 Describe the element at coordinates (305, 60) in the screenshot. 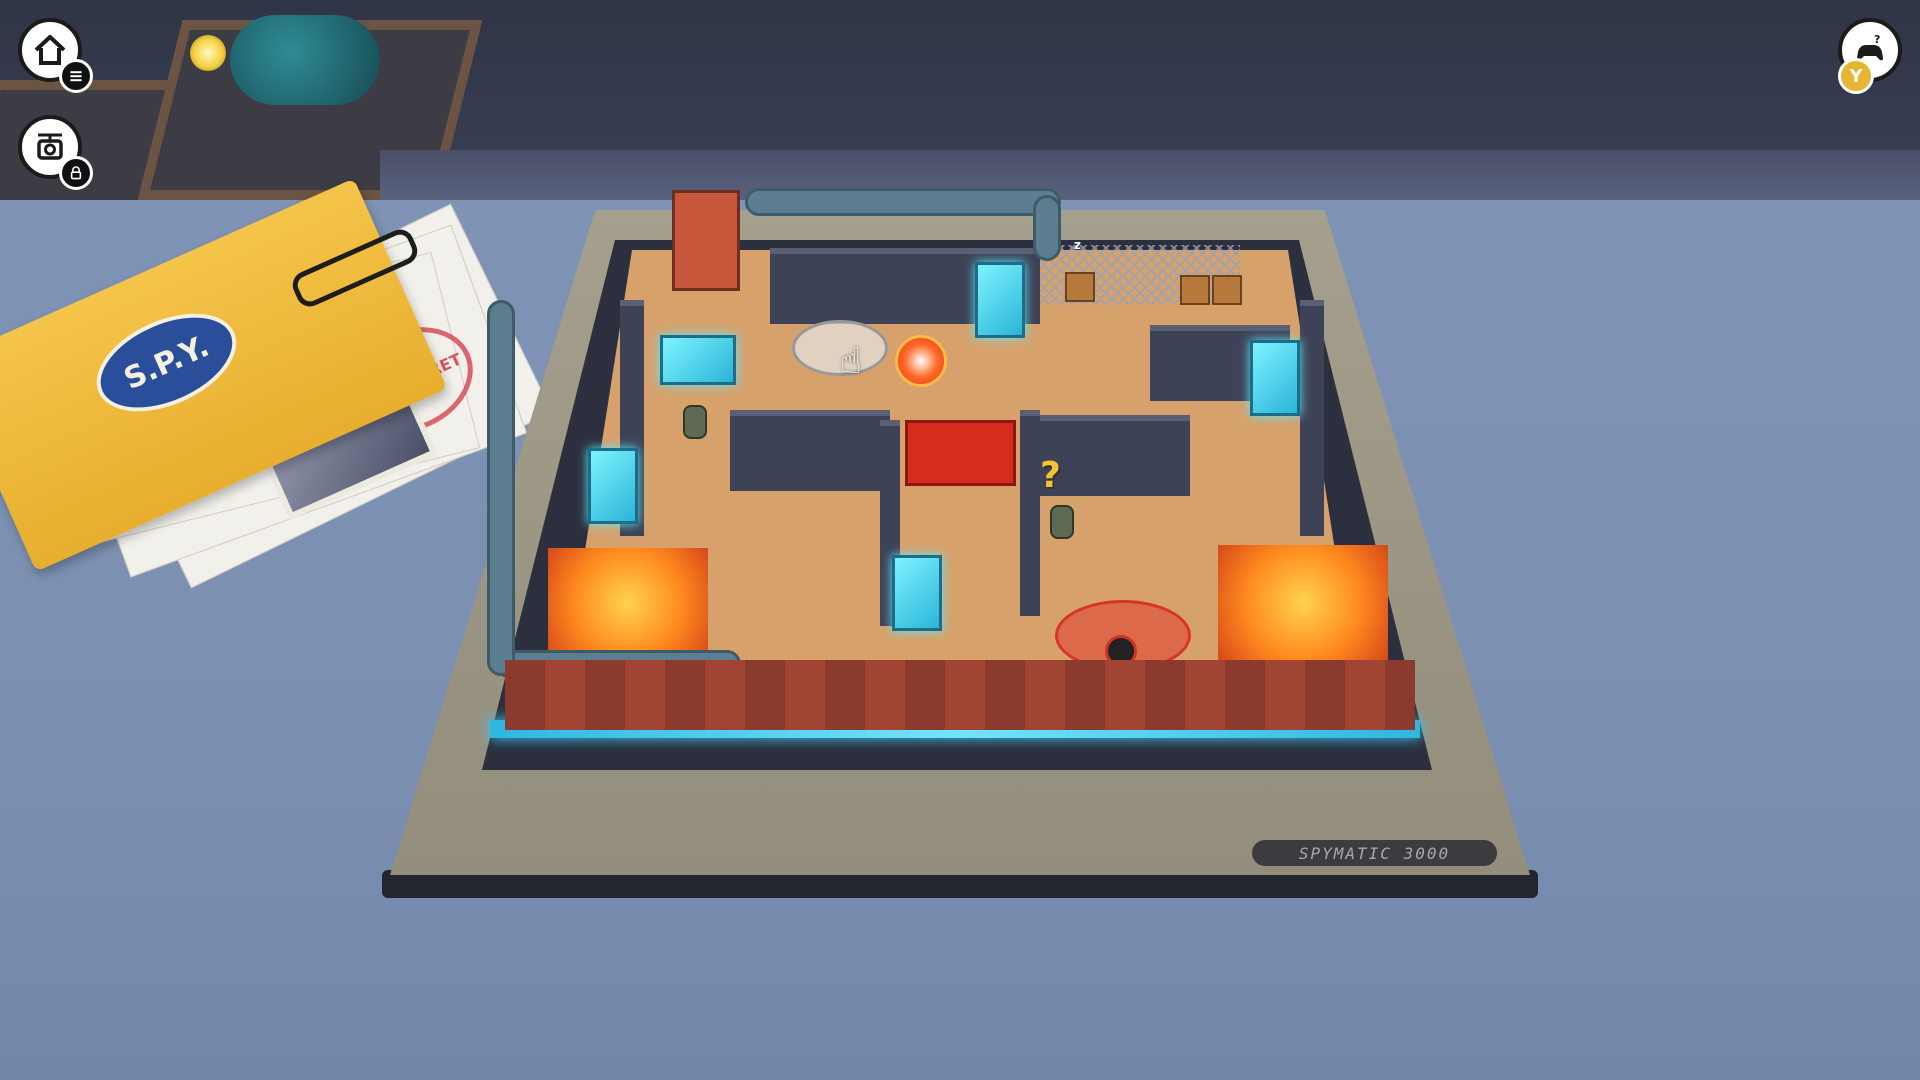

I see `spotlight-prop` at that location.